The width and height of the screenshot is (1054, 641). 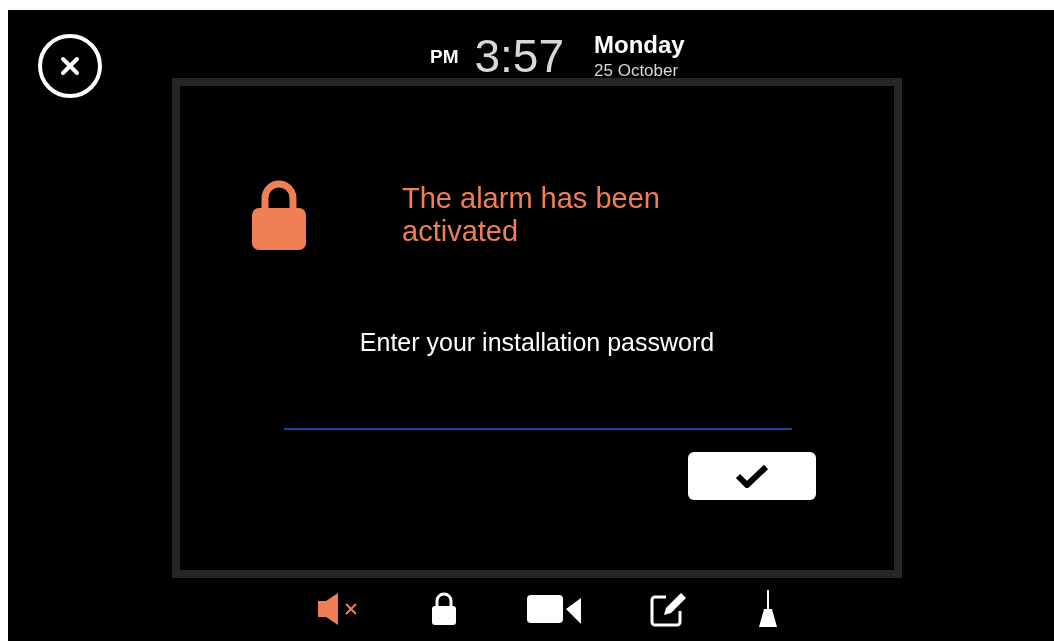 What do you see at coordinates (554, 609) in the screenshot?
I see `camera-icon` at bounding box center [554, 609].